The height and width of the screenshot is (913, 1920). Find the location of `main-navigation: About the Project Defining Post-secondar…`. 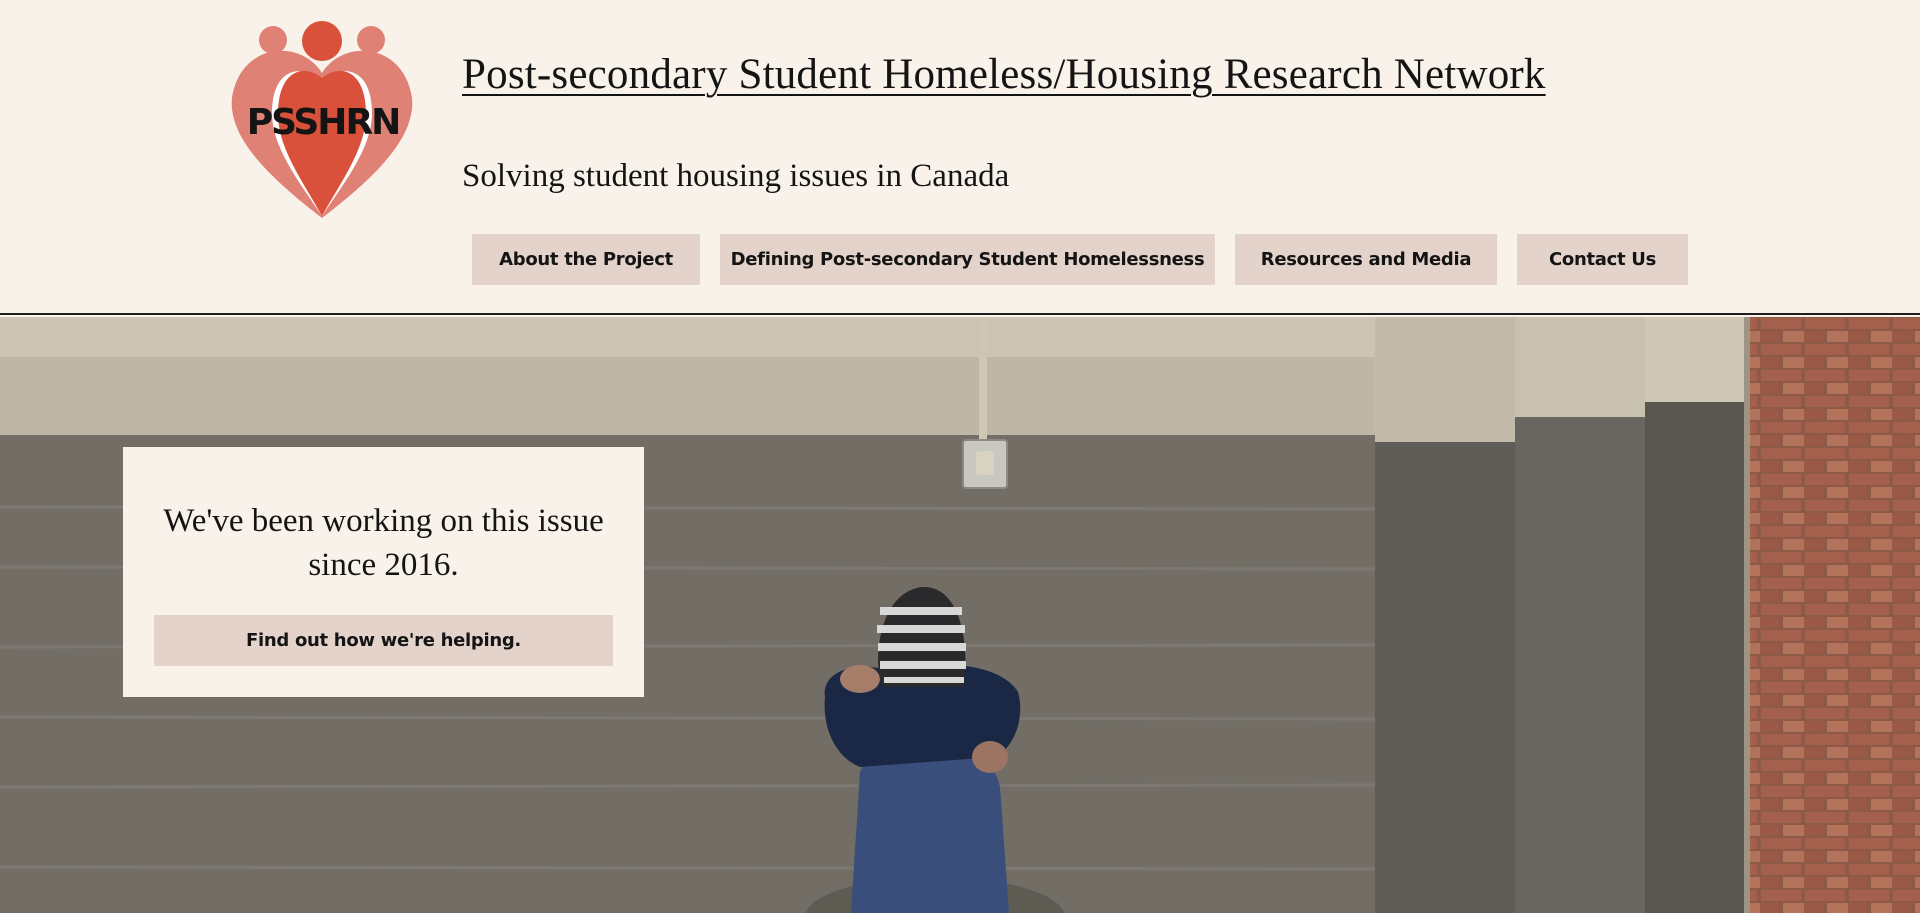

main-navigation: About the Project Defining Post-secondar… is located at coordinates (960, 260).